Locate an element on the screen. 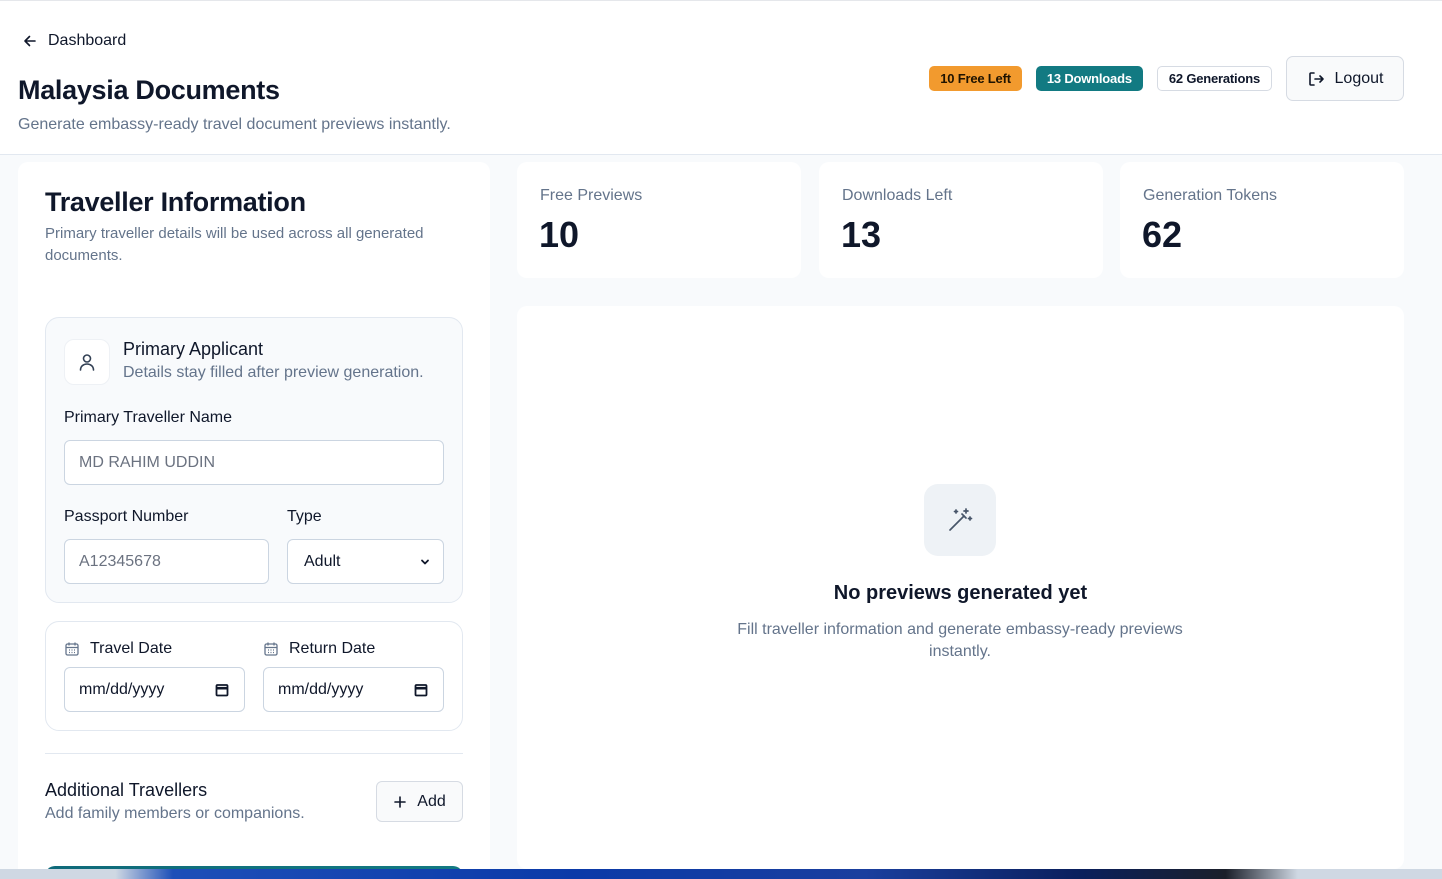 This screenshot has height=879, width=1442. add-traveller-label: Add is located at coordinates (431, 801).